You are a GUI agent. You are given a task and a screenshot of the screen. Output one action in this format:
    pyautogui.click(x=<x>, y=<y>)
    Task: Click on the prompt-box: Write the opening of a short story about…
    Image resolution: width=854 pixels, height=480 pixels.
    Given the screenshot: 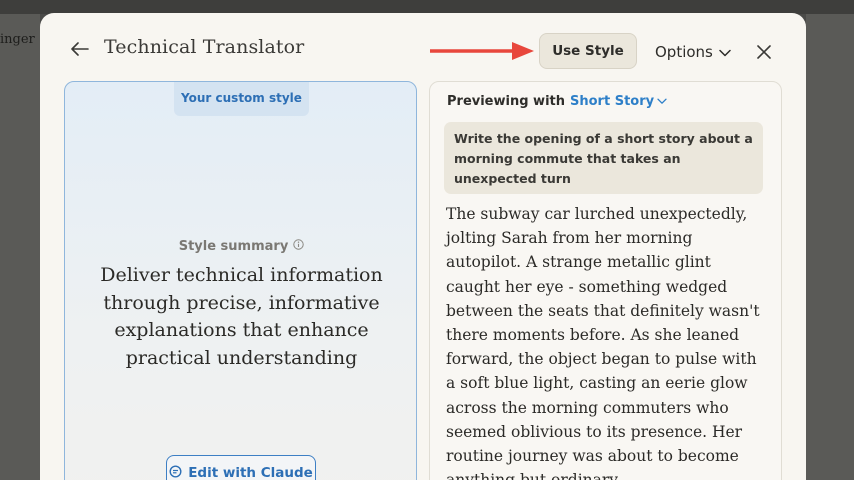 What is the action you would take?
    pyautogui.click(x=603, y=158)
    